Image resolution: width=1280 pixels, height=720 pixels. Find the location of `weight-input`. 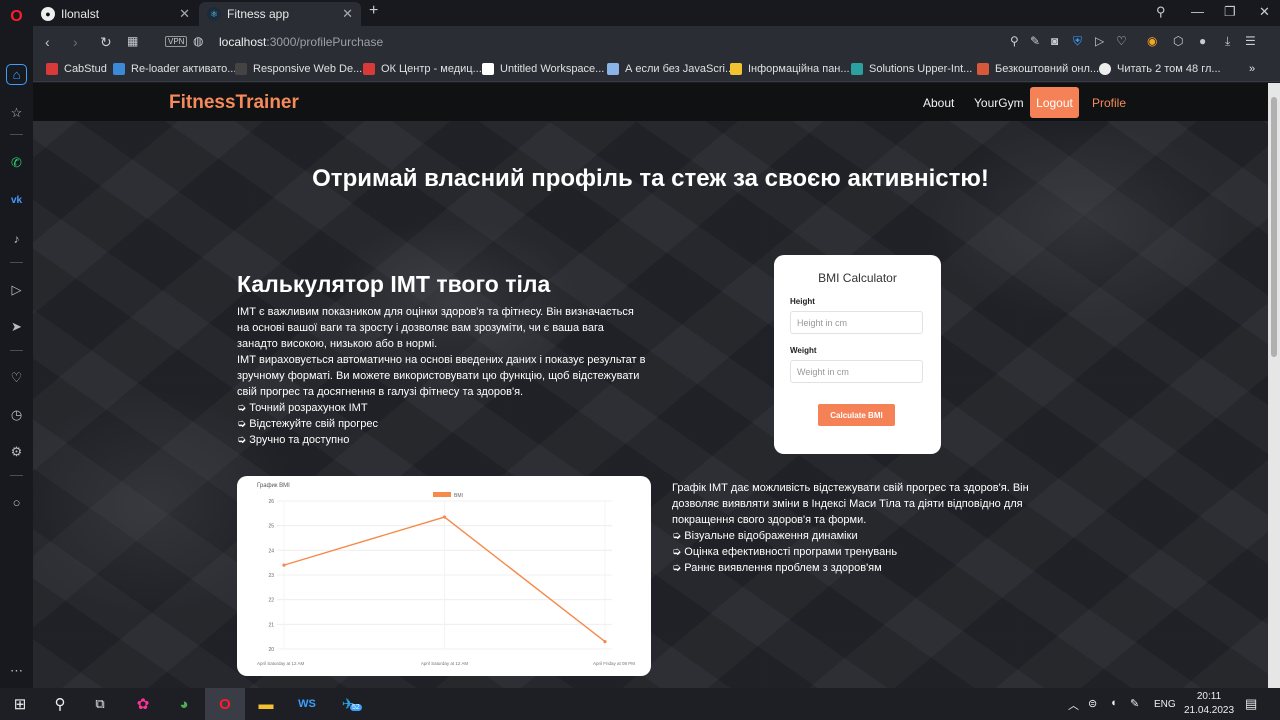

weight-input is located at coordinates (856, 371).